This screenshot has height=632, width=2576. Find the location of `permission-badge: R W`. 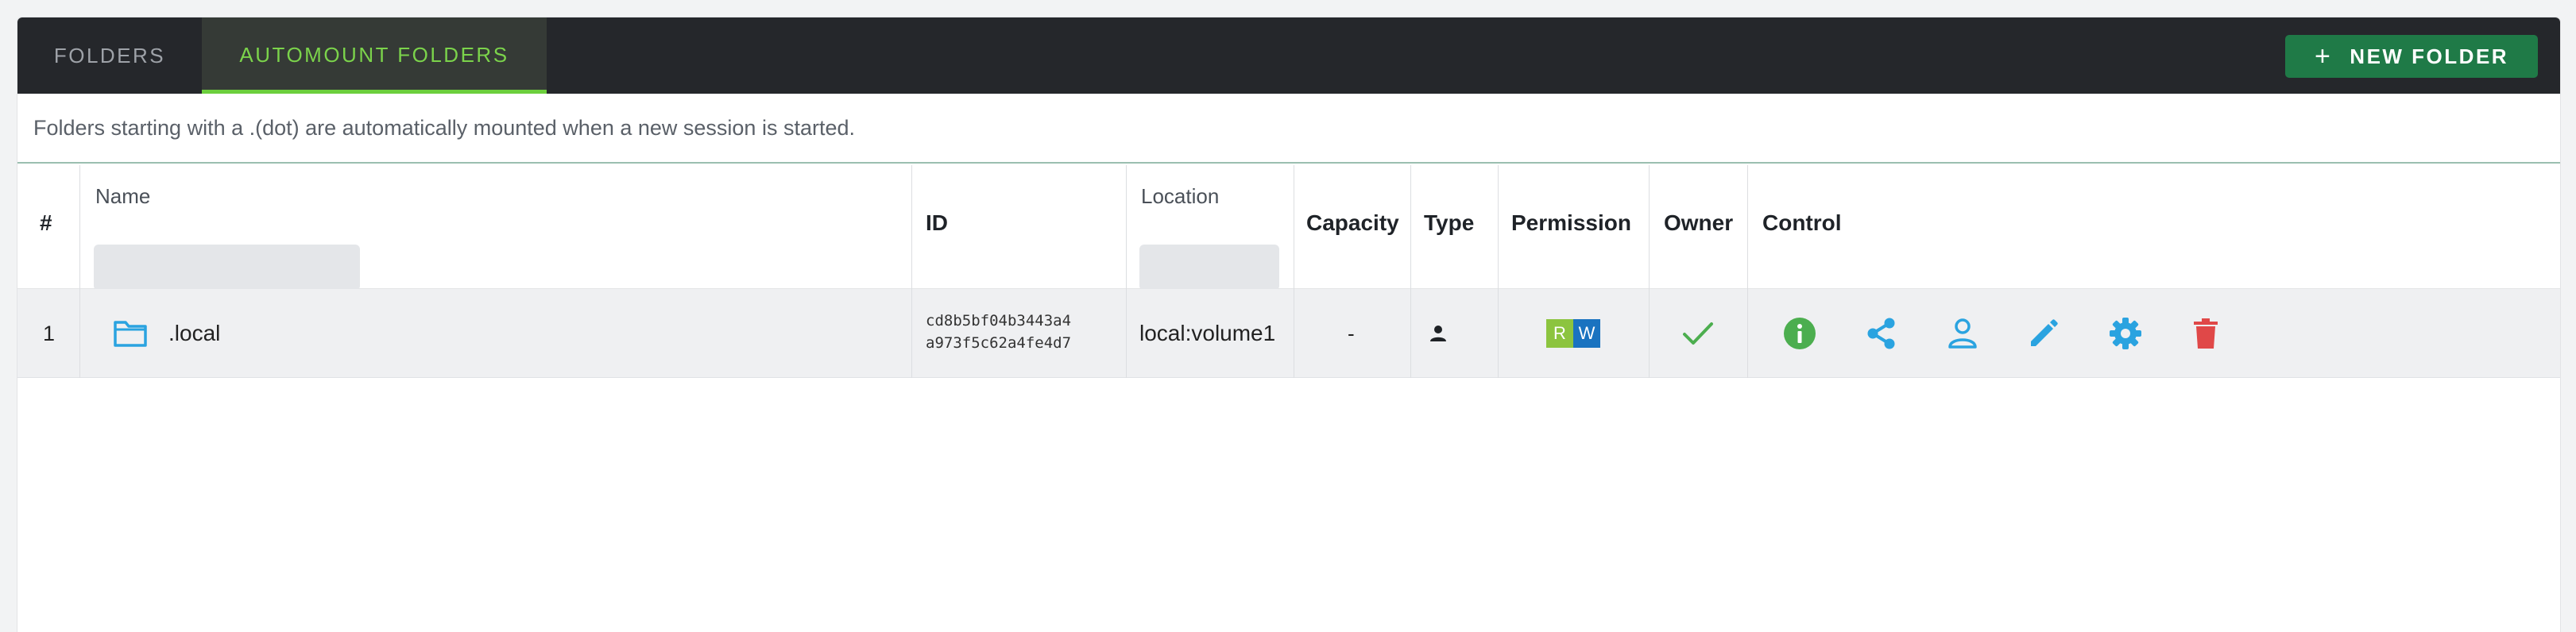

permission-badge: R W is located at coordinates (1573, 334).